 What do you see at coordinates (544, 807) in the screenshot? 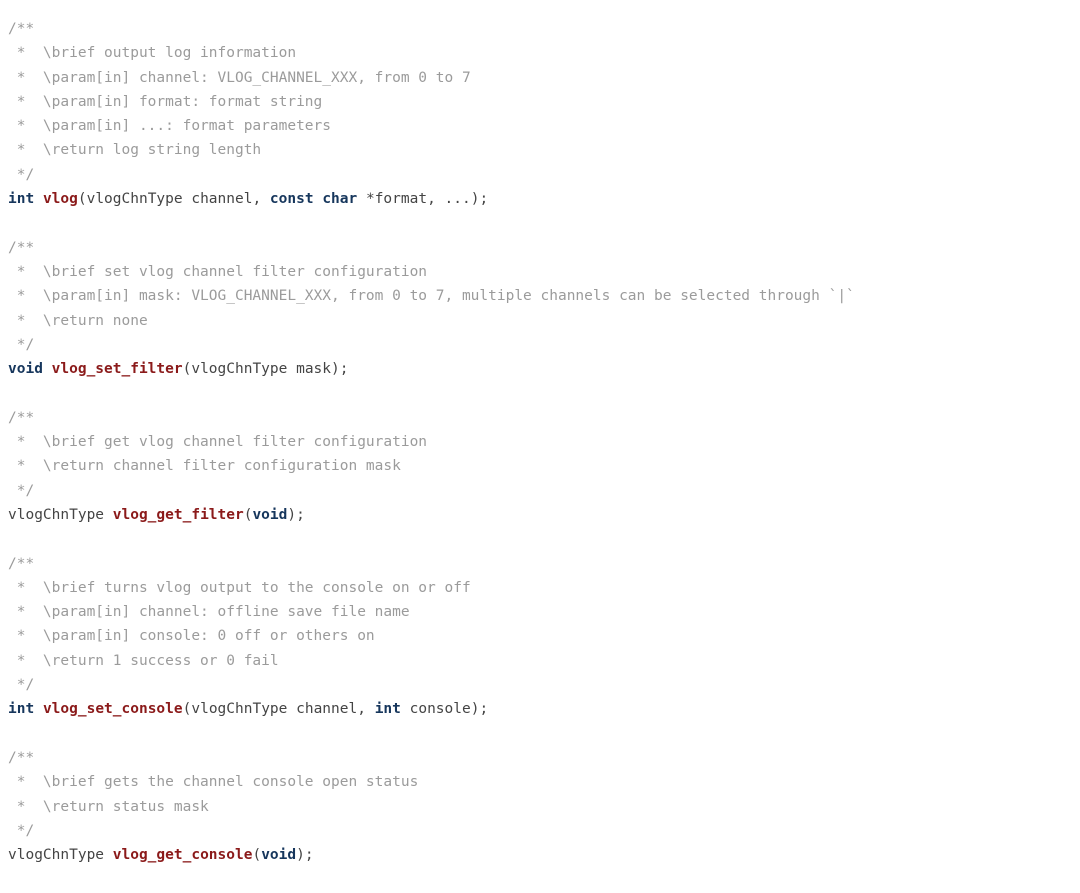
I see `comment-line: * \return status mask` at bounding box center [544, 807].